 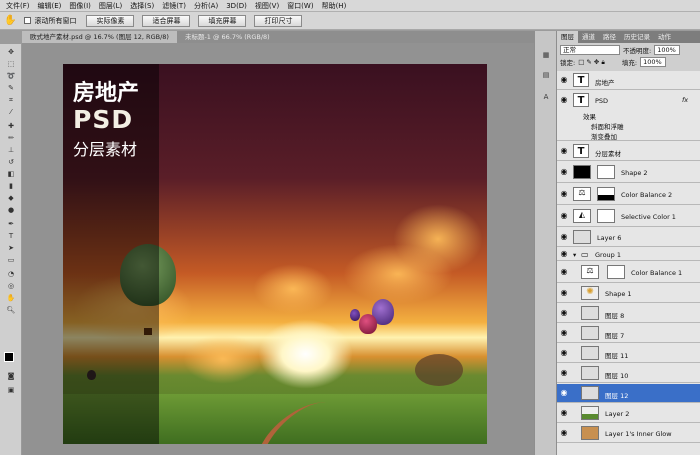 What do you see at coordinates (80, 6) in the screenshot?
I see `menu-image: 图像(I)` at bounding box center [80, 6].